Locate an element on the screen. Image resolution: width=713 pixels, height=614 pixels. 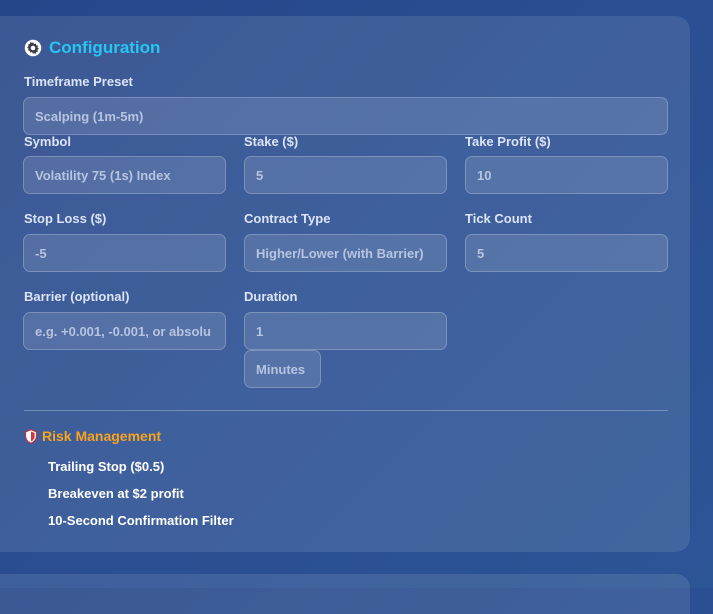
take-profit-label: Take Profit ($) is located at coordinates (508, 141).